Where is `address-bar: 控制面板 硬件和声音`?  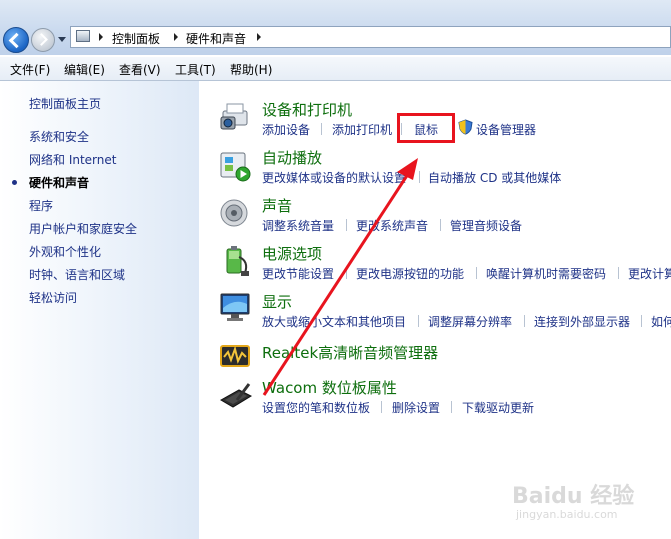 address-bar: 控制面板 硬件和声音 is located at coordinates (335, 27).